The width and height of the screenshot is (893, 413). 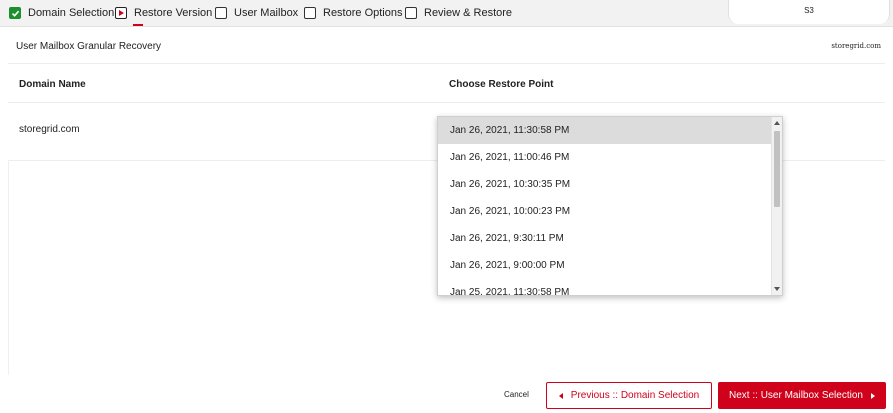 I want to click on play-box-icon, so click(x=121, y=13).